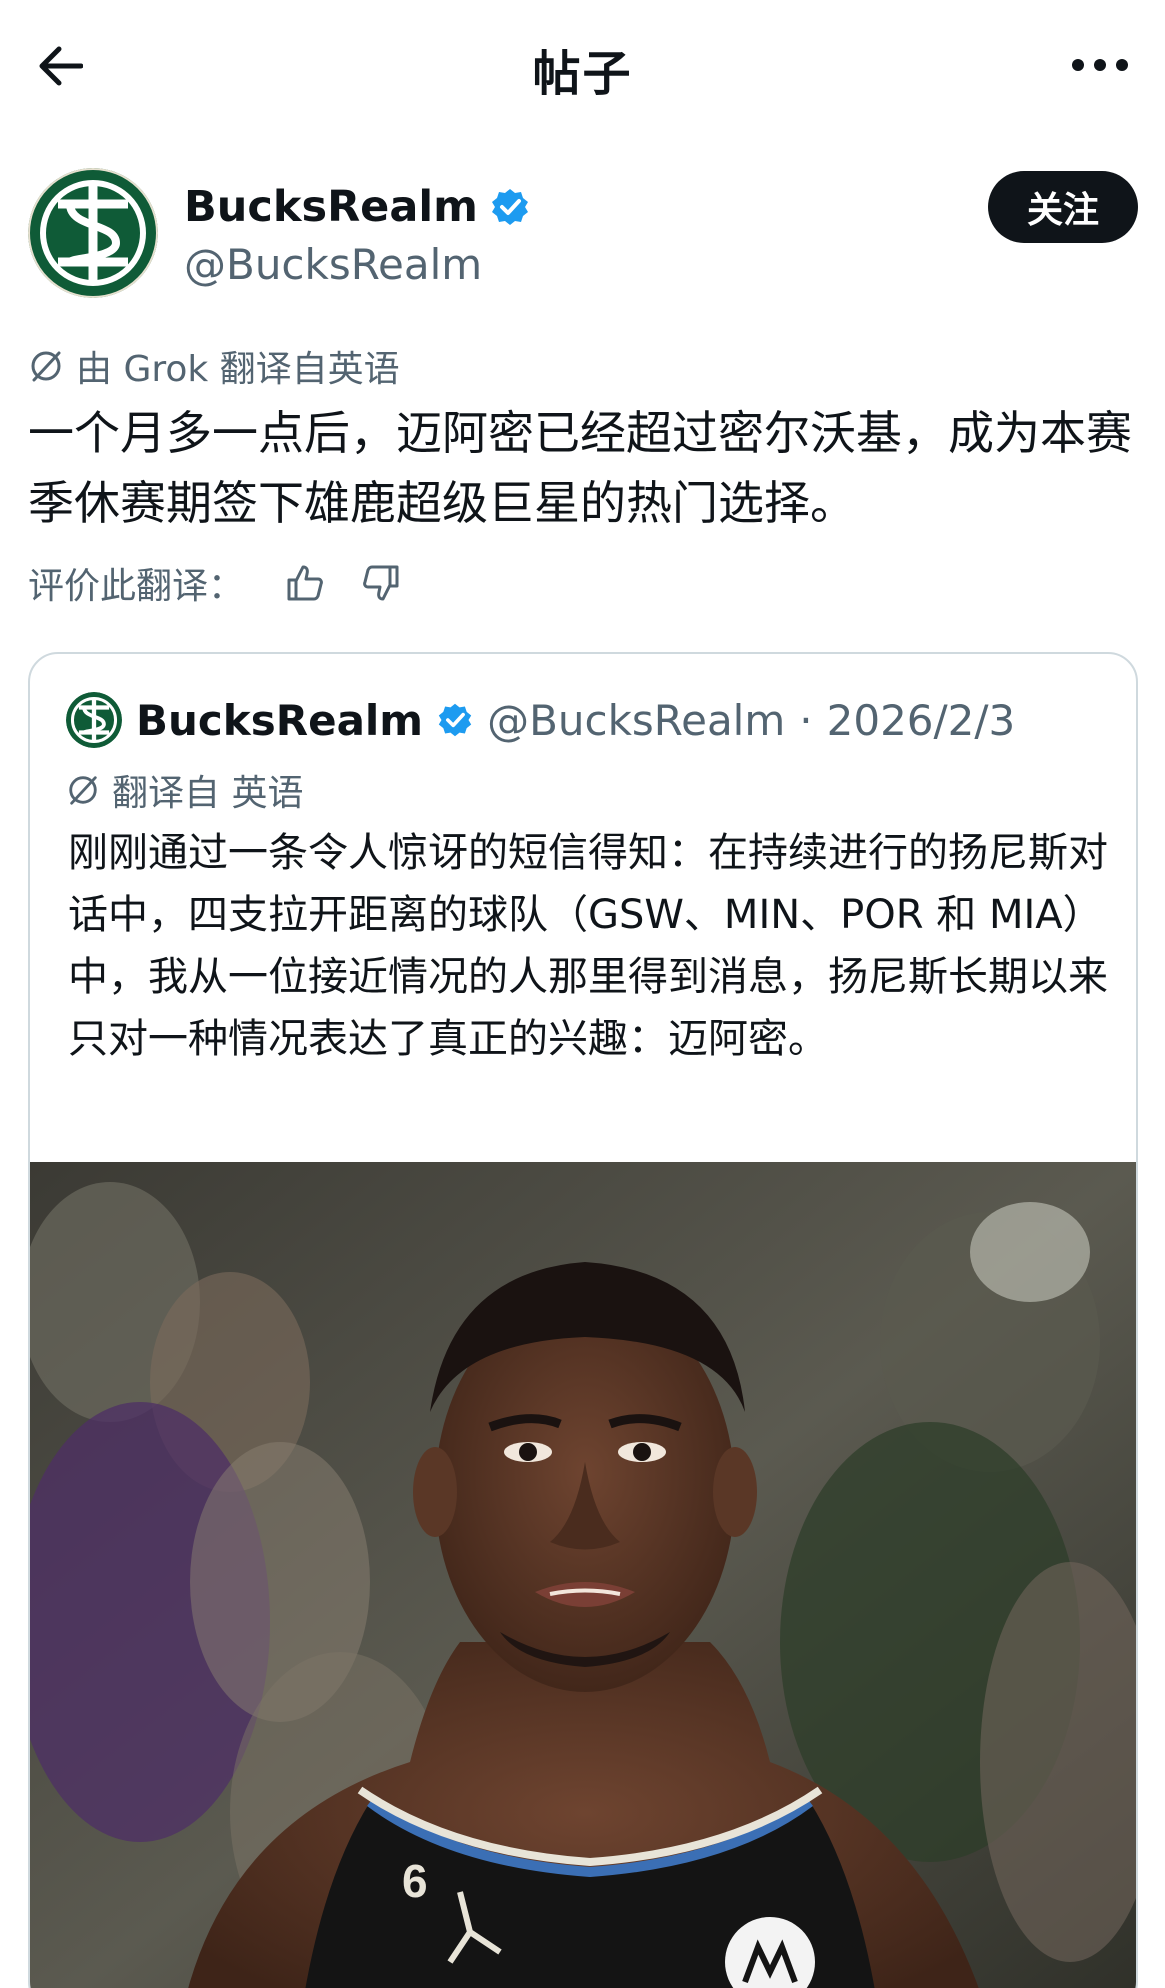 This screenshot has width=1165, height=1988. Describe the element at coordinates (636, 720) in the screenshot. I see `quoted-author-handle: @BucksRealm` at that location.